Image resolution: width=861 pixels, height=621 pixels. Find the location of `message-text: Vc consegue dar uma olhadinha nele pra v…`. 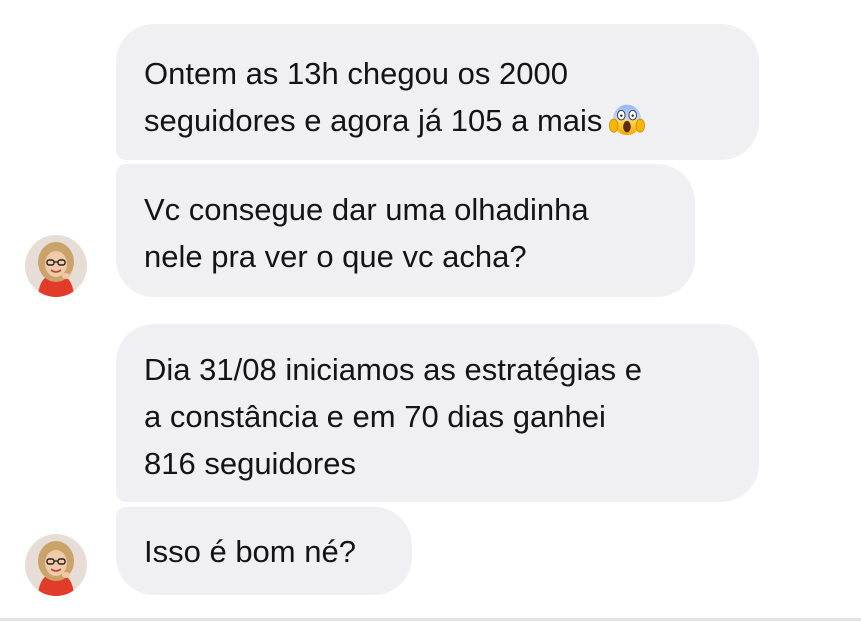

message-text: Vc consegue dar uma olhadinha nele pra v… is located at coordinates (366, 233).